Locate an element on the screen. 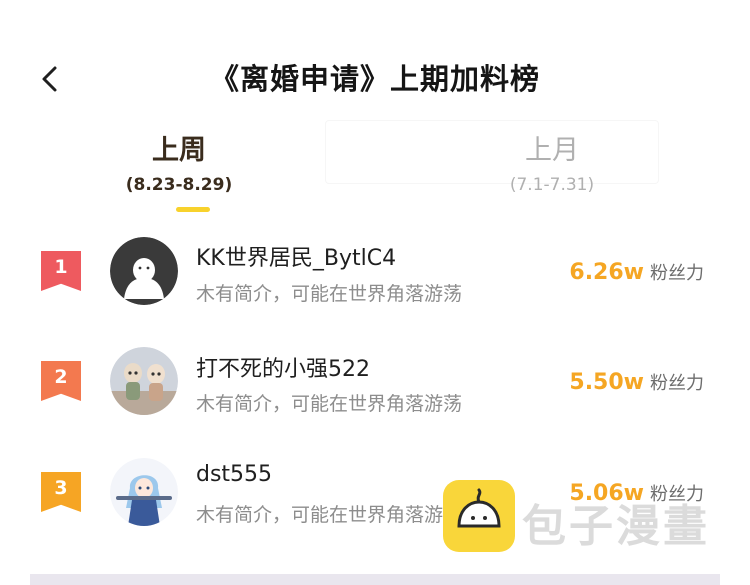 The width and height of the screenshot is (750, 585). fans-power: 5.50w 粉丝力 is located at coordinates (636, 382).